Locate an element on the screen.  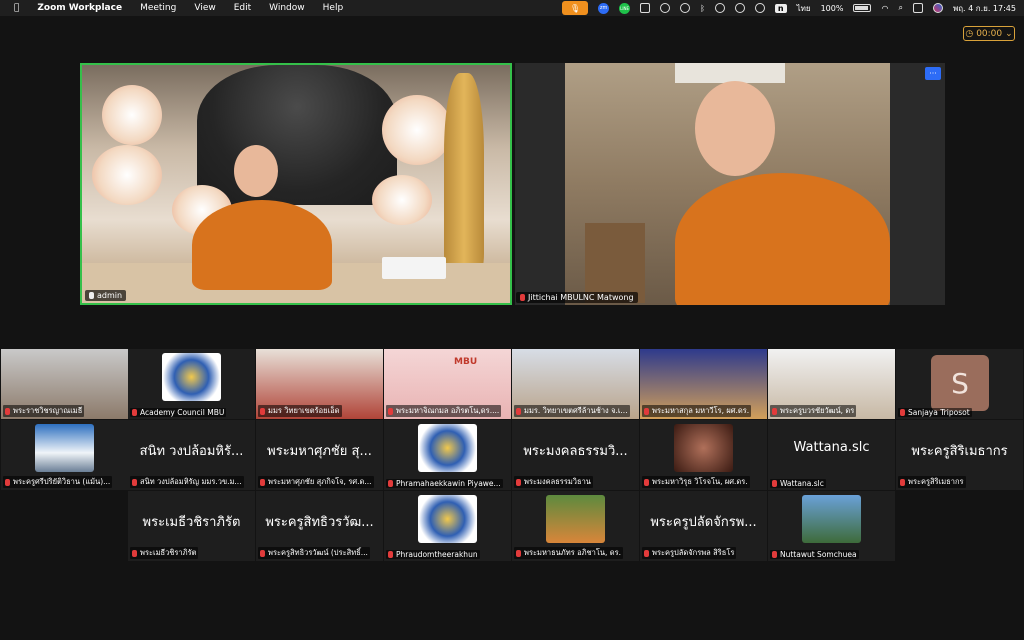
search-icon: ⌕ is located at coordinates (900, 8).